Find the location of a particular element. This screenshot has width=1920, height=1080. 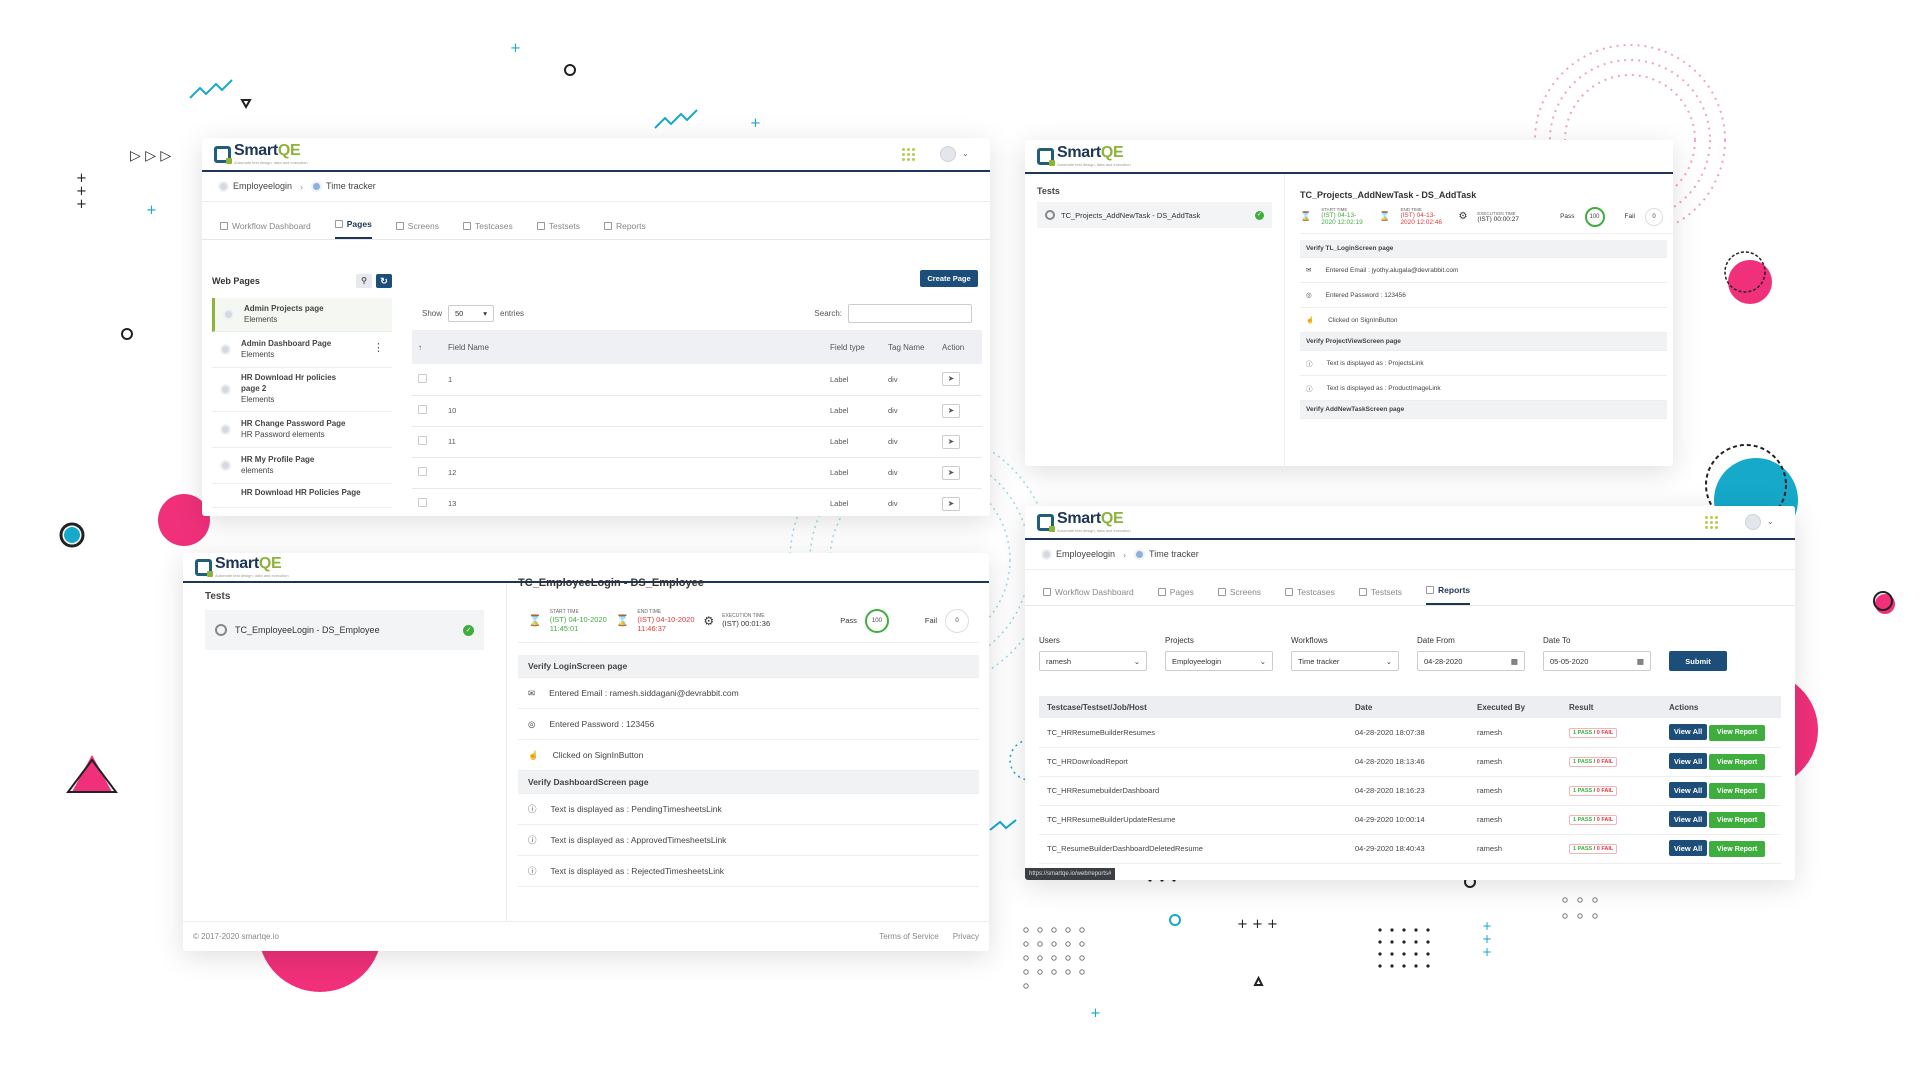

users-select: ramesh ⌄ is located at coordinates (1093, 661).